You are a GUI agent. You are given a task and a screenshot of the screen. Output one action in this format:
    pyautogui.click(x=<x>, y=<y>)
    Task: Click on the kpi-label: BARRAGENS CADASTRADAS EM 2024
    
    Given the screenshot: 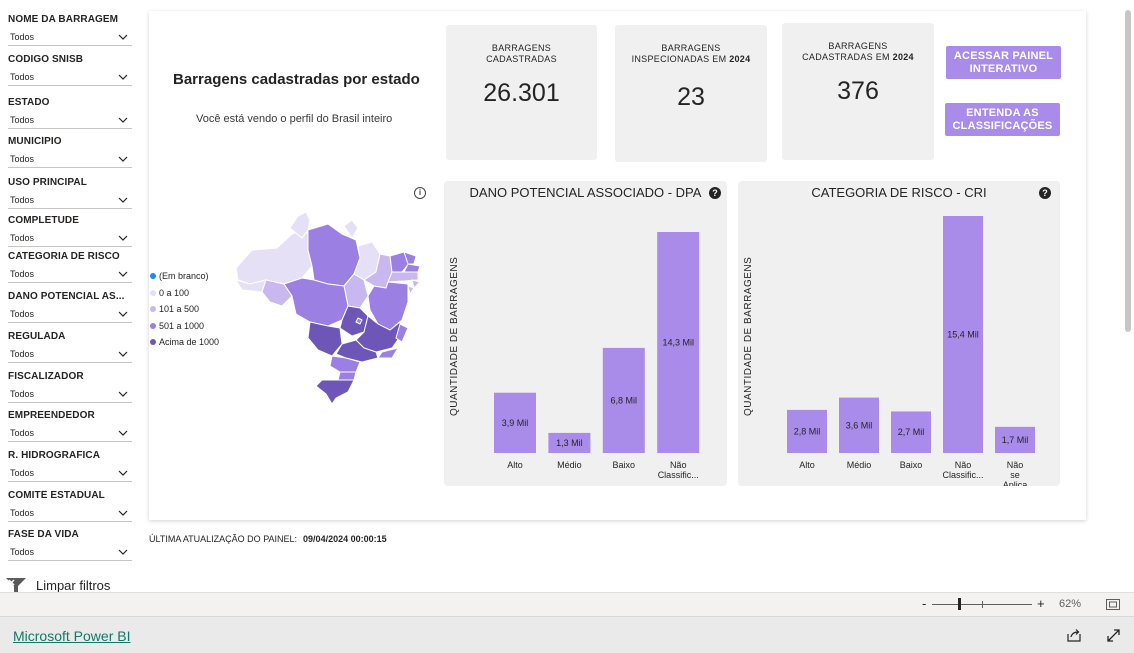 What is the action you would take?
    pyautogui.click(x=858, y=51)
    